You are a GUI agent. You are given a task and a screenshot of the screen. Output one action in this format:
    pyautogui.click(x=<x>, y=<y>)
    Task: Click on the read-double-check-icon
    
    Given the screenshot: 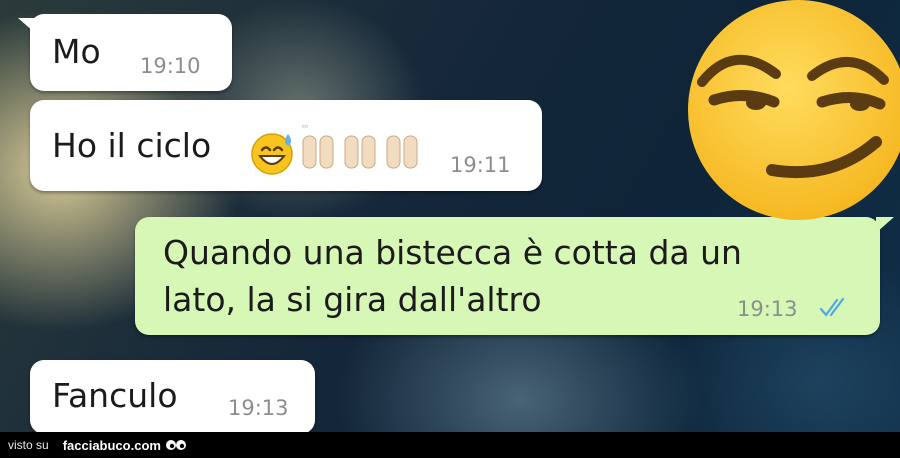 What is the action you would take?
    pyautogui.click(x=832, y=307)
    